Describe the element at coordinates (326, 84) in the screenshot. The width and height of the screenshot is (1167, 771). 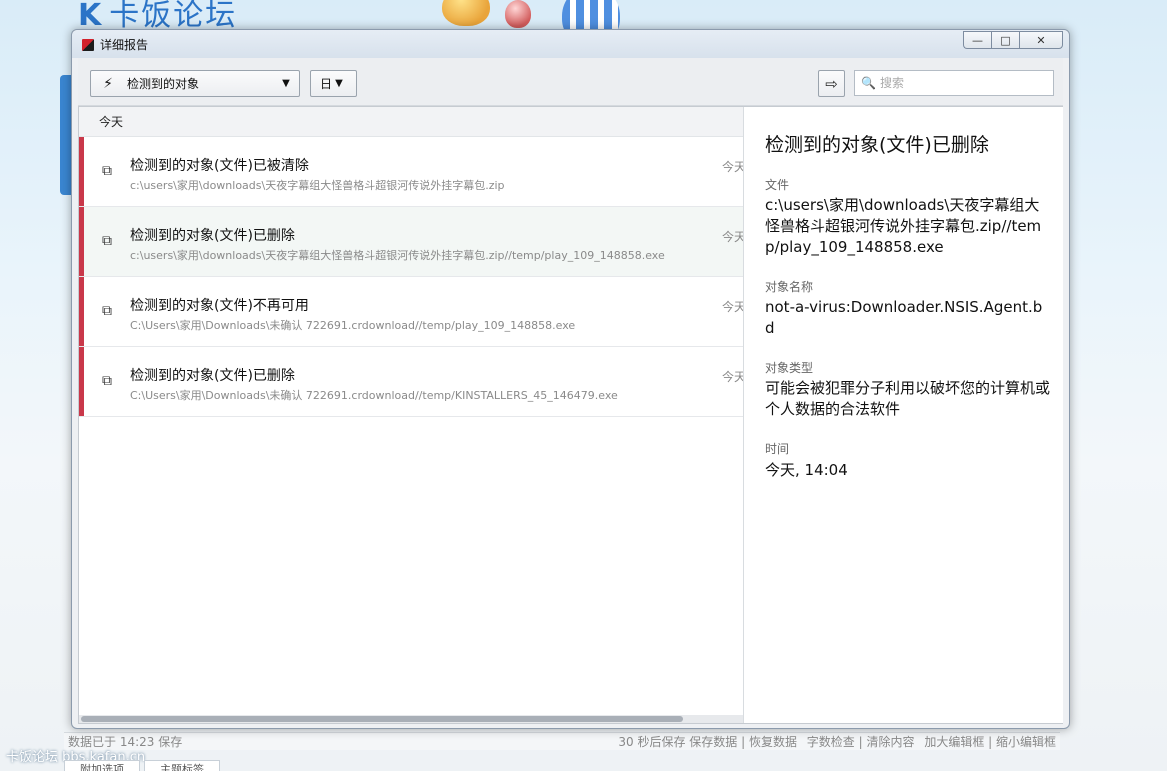
I see `period-filter-value: 日` at that location.